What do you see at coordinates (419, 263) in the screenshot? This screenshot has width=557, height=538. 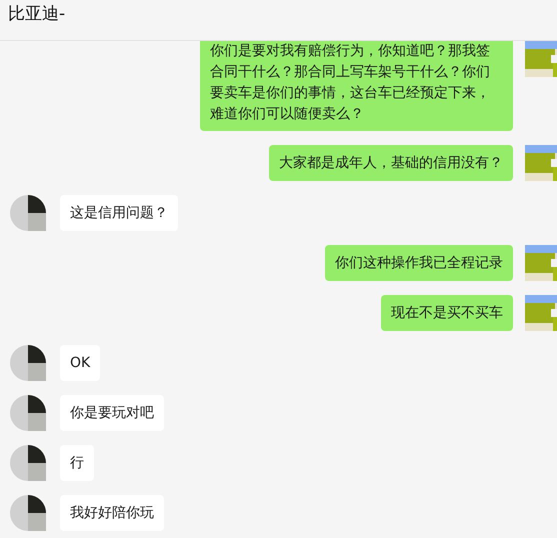 I see `sent-message-bubble: 你们这种操作我已全程记录` at bounding box center [419, 263].